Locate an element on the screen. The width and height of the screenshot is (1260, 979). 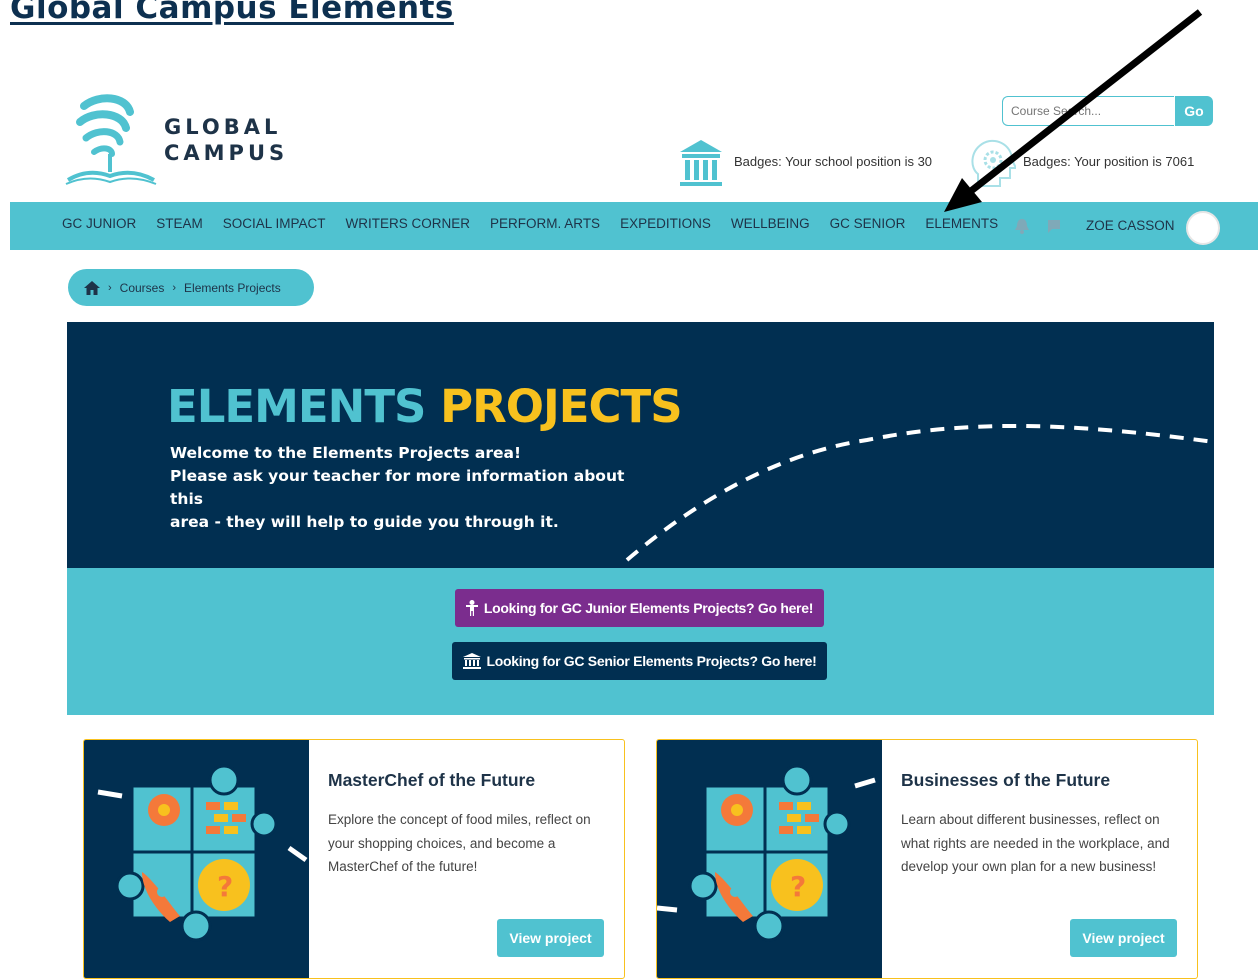
course-search-input is located at coordinates (1088, 111).